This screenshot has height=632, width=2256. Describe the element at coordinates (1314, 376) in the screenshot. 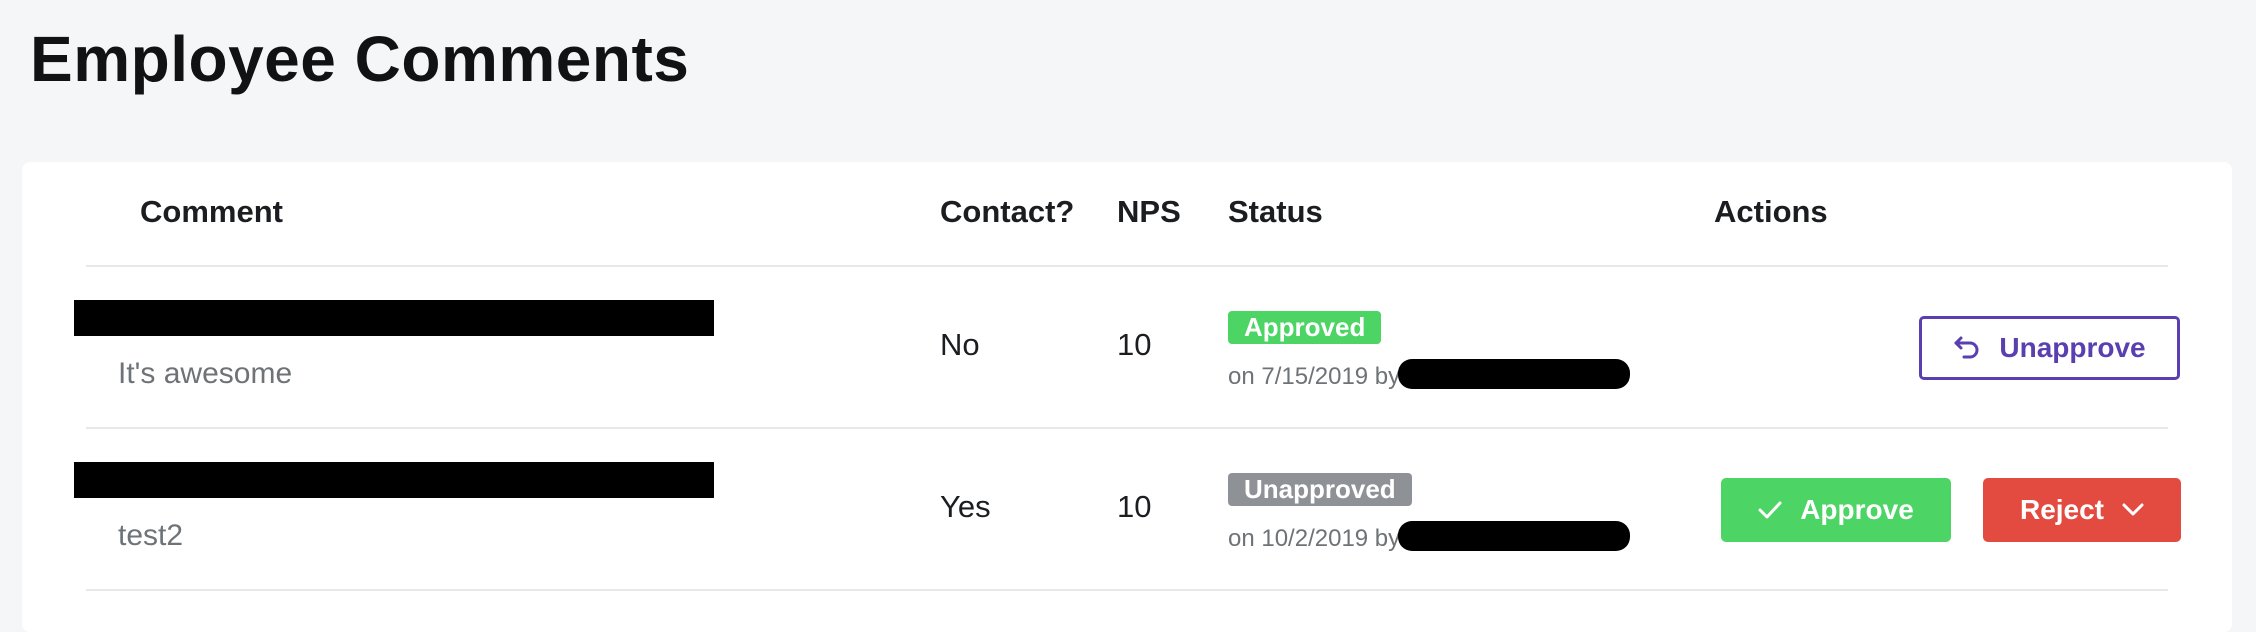

I see `status-meta: on 7/15/2019 by` at that location.